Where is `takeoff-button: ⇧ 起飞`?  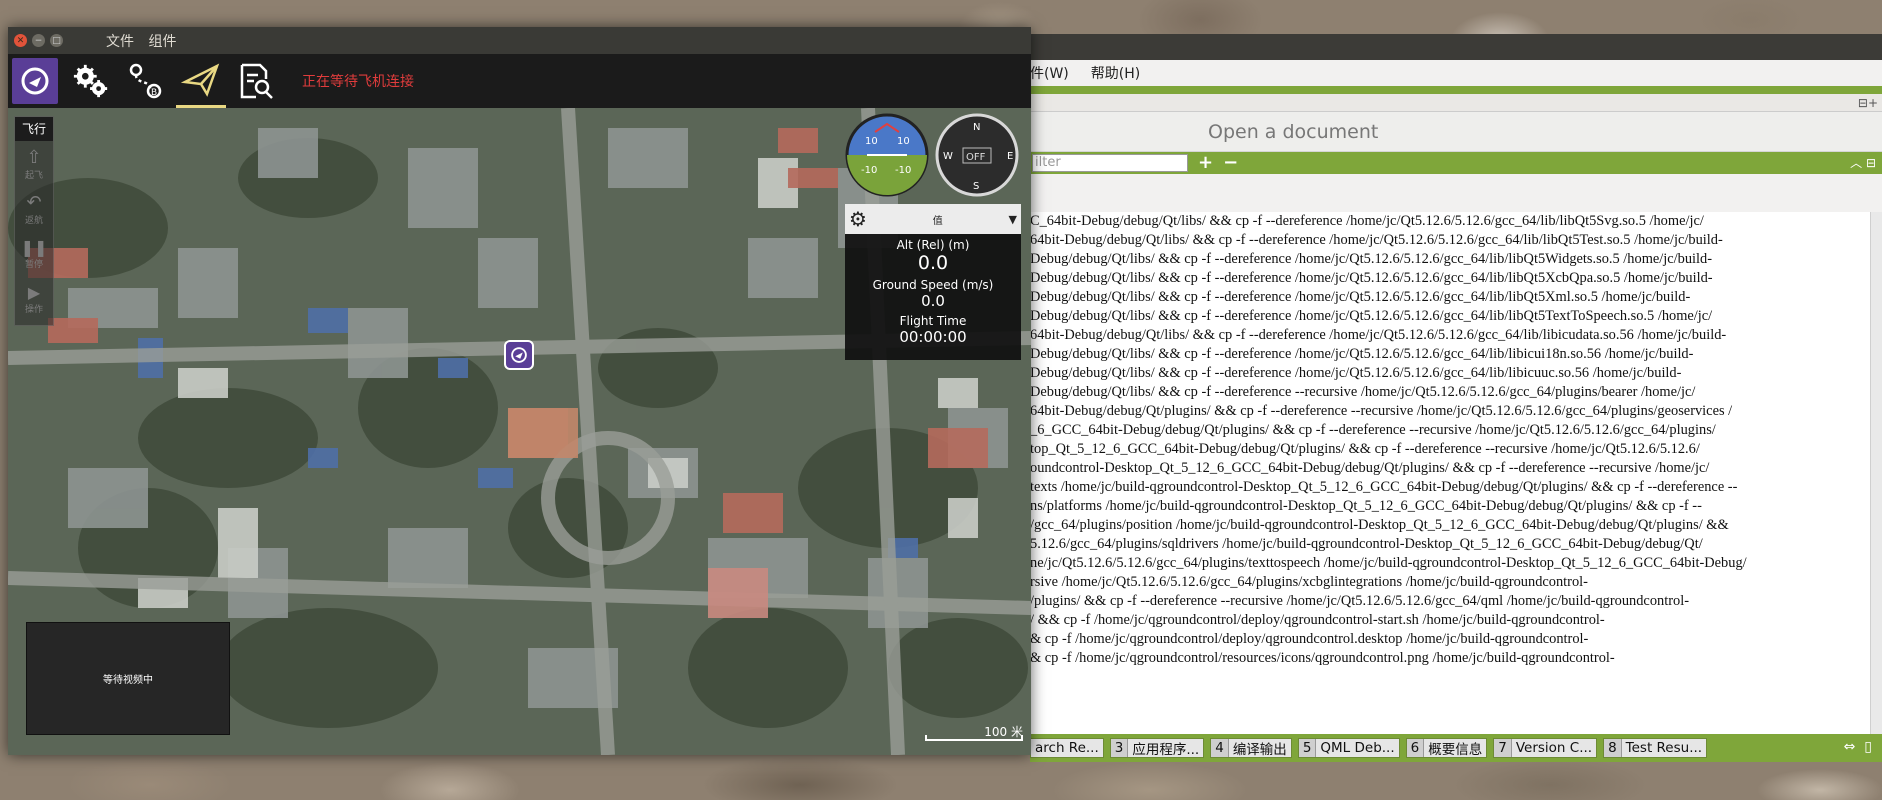
takeoff-button: ⇧ 起飞 is located at coordinates (34, 163).